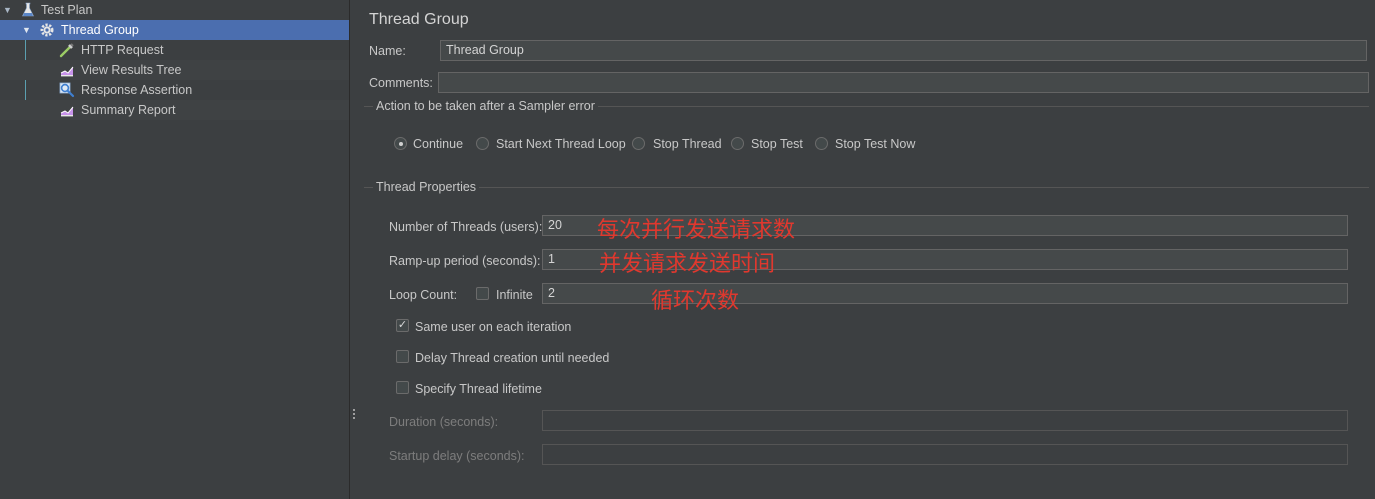 This screenshot has height=499, width=1375. What do you see at coordinates (561, 144) in the screenshot?
I see `start-next-thread-loop-label: Start Next Thread Loop` at bounding box center [561, 144].